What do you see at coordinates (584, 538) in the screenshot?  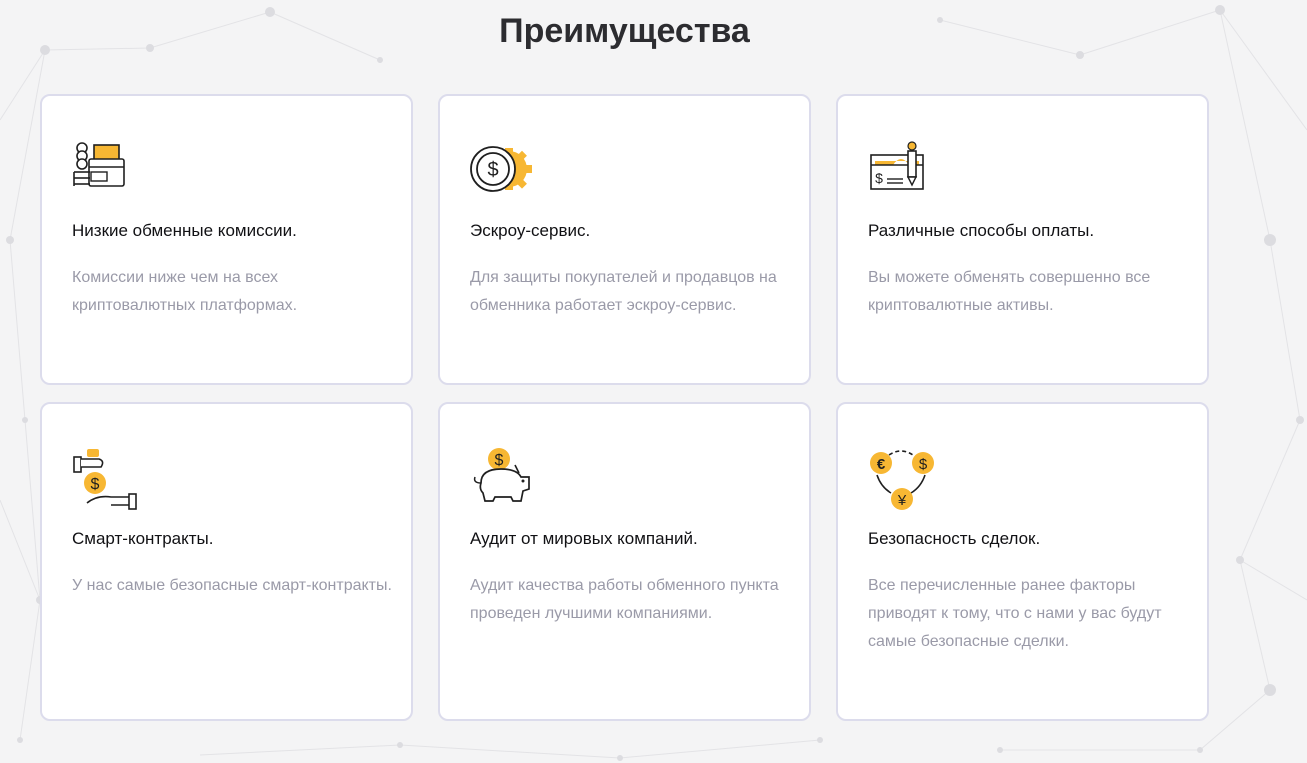 I see `card-title: Аудит от мировых компаний.` at bounding box center [584, 538].